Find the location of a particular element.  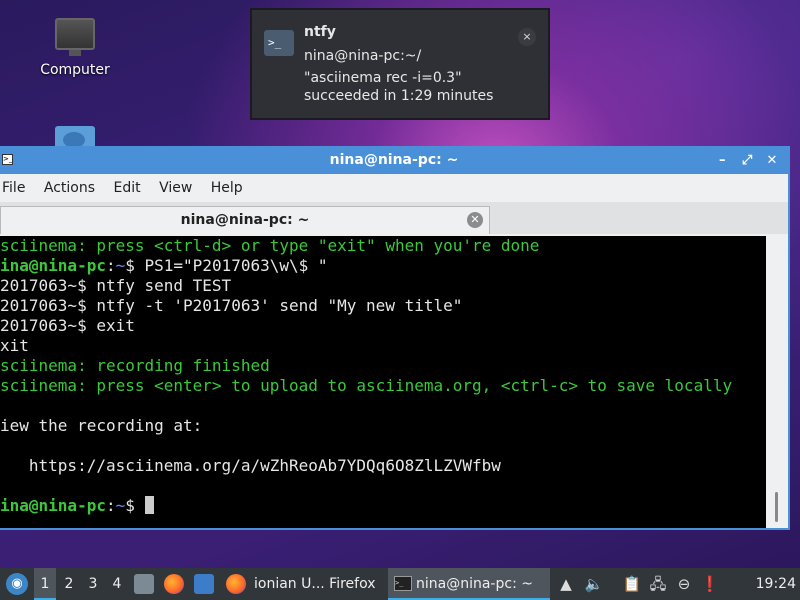

minimize-button: – is located at coordinates (722, 161).